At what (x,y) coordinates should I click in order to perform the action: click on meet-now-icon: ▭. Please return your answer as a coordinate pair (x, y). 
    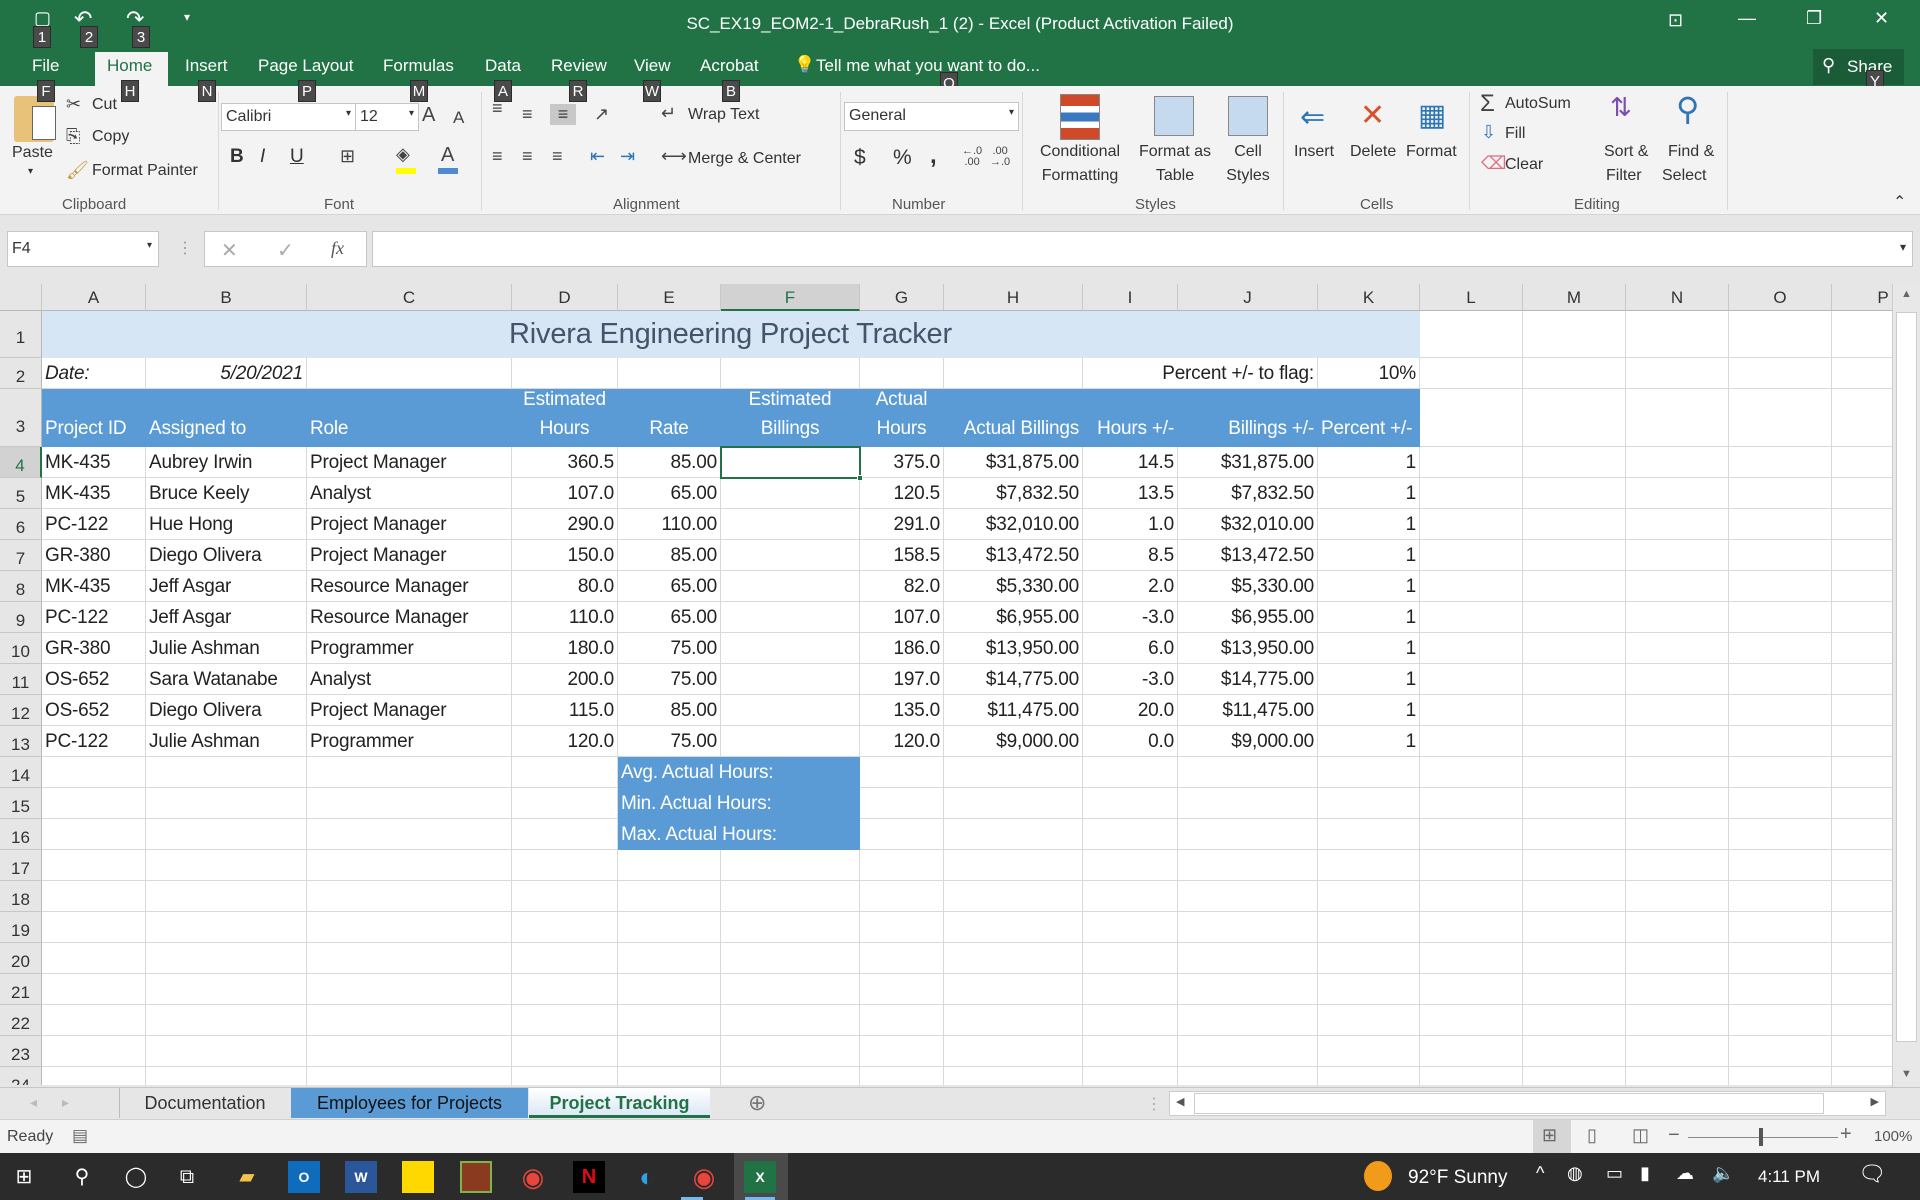
    Looking at the image, I should click on (1614, 1173).